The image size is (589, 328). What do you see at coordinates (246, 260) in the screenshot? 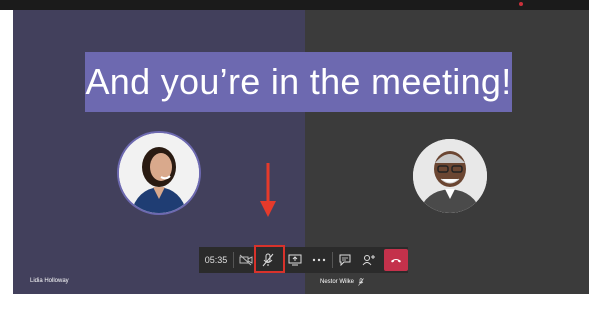
I see `camera-off-icon` at bounding box center [246, 260].